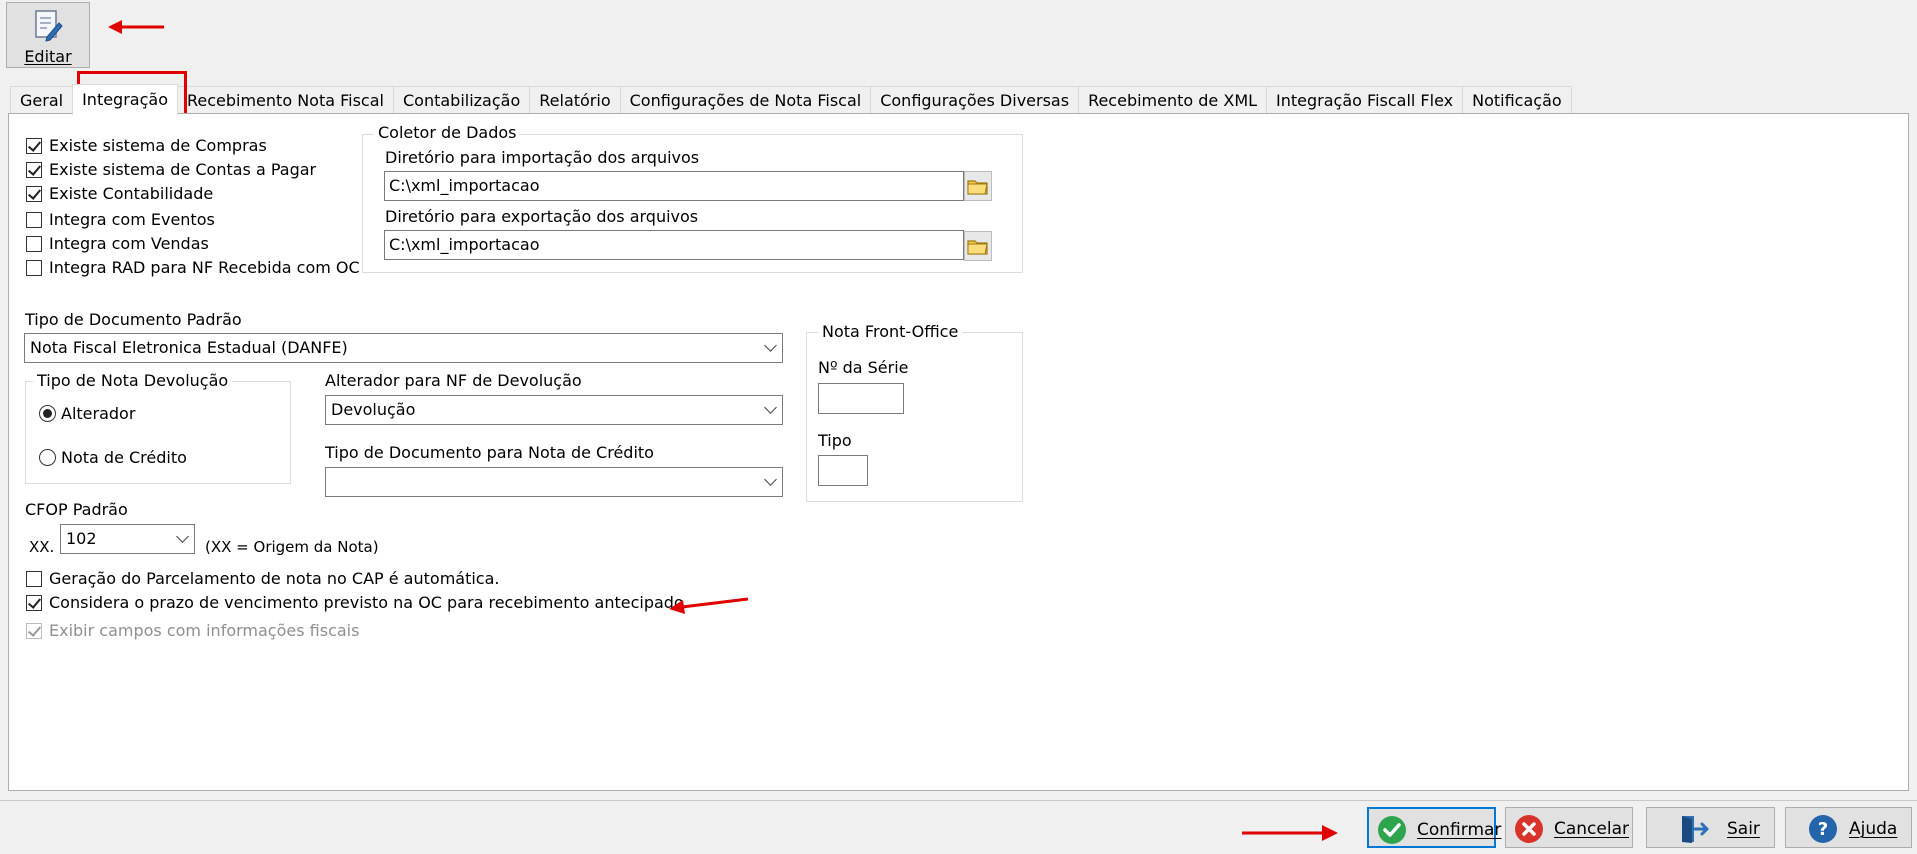 This screenshot has height=854, width=1917. I want to click on cancel-circle-icon, so click(1529, 831).